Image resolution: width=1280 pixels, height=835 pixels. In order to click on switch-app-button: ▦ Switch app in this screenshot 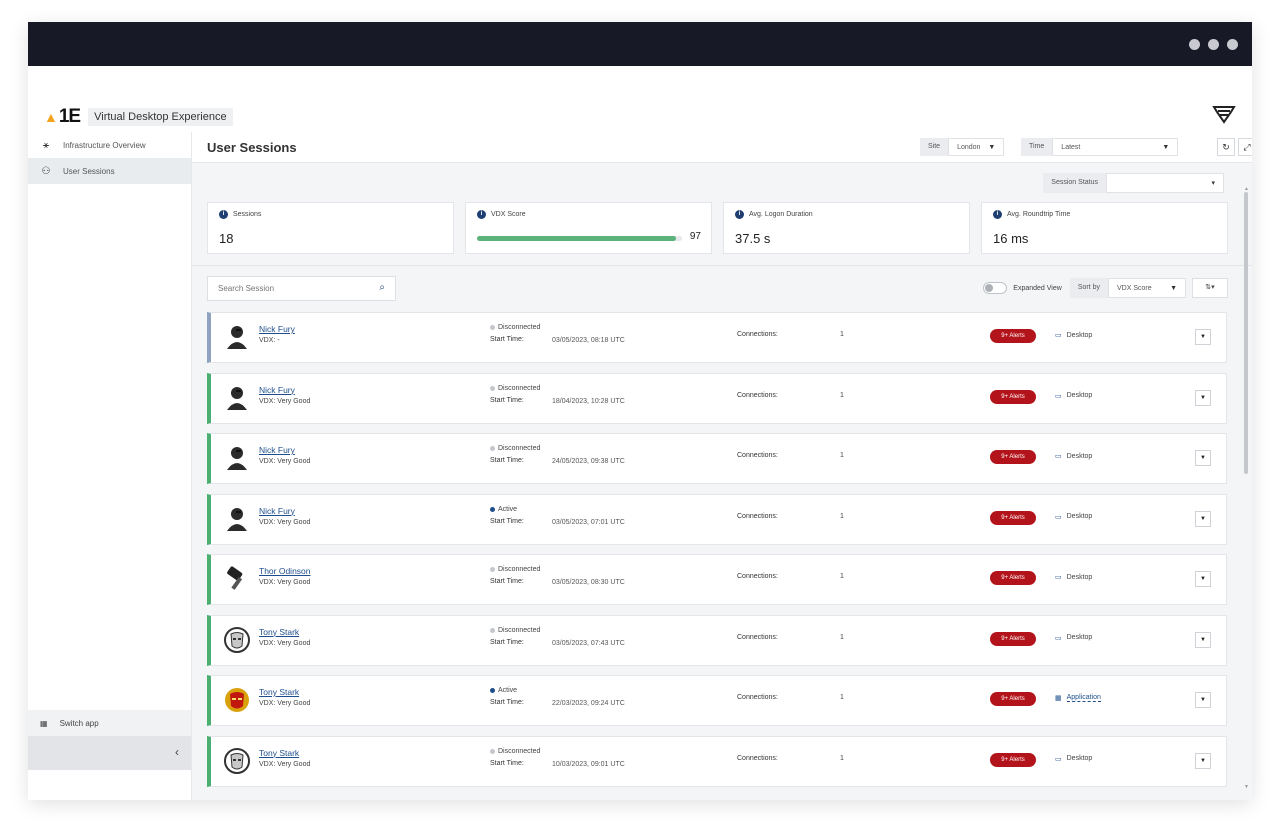, I will do `click(109, 723)`.